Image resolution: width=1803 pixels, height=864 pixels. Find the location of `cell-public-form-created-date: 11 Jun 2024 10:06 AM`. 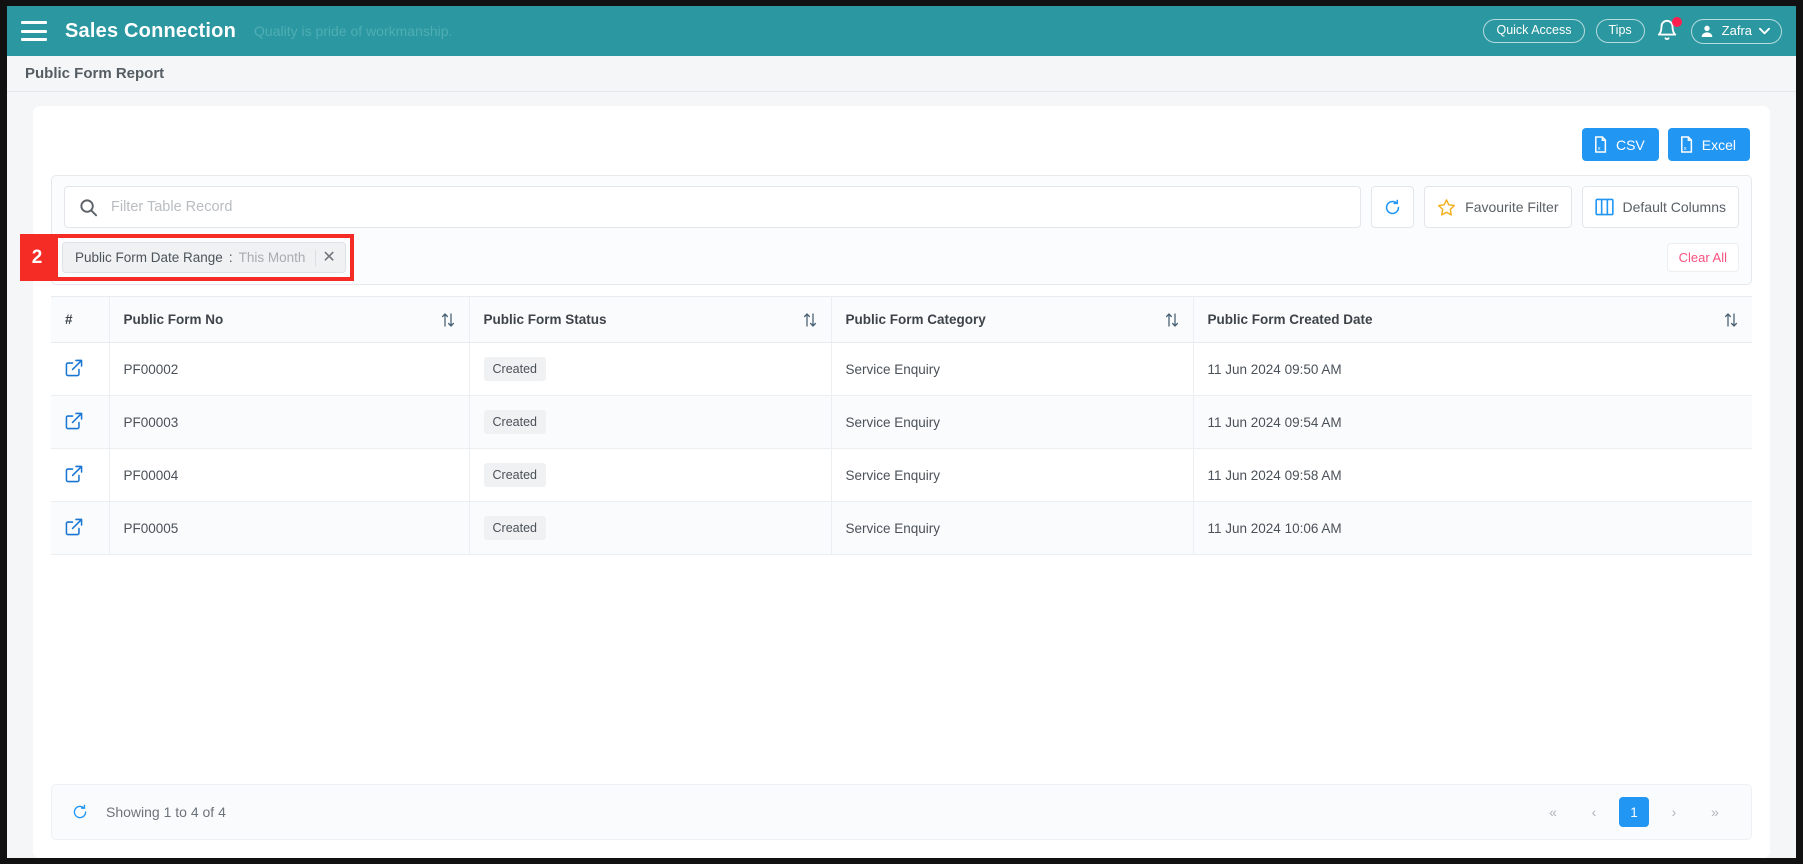

cell-public-form-created-date: 11 Jun 2024 10:06 AM is located at coordinates (1472, 528).